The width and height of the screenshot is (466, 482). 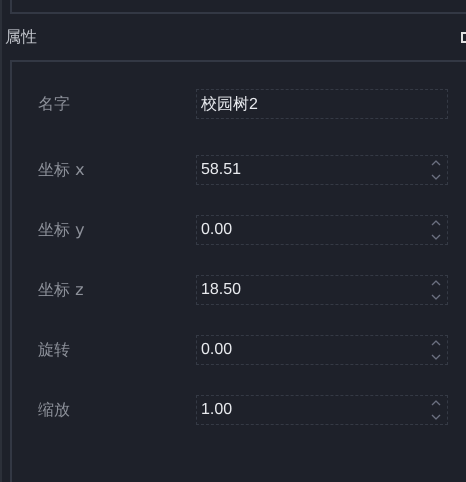 I want to click on spin-box: 1.00, so click(x=322, y=410).